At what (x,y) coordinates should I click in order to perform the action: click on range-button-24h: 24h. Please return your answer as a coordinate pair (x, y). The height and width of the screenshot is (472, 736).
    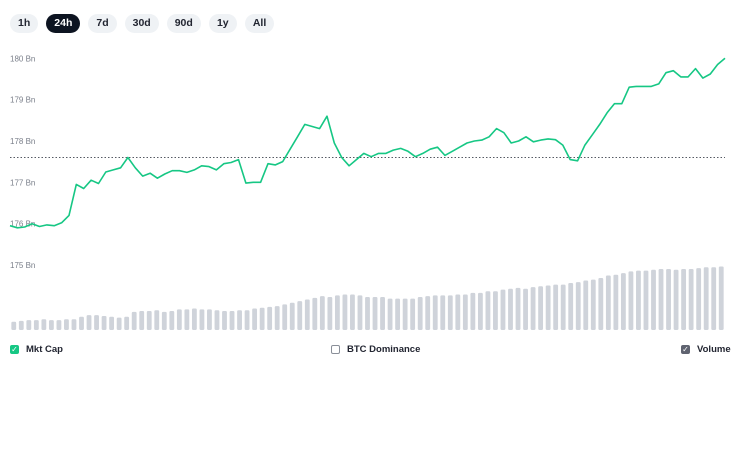
    Looking at the image, I should click on (63, 23).